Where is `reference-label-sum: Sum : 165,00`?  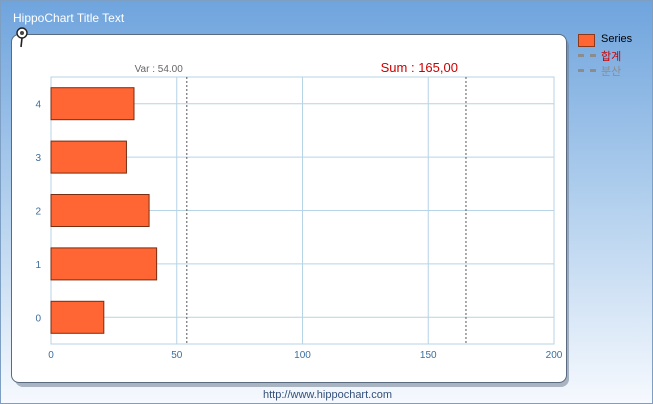 reference-label-sum: Sum : 165,00 is located at coordinates (419, 67).